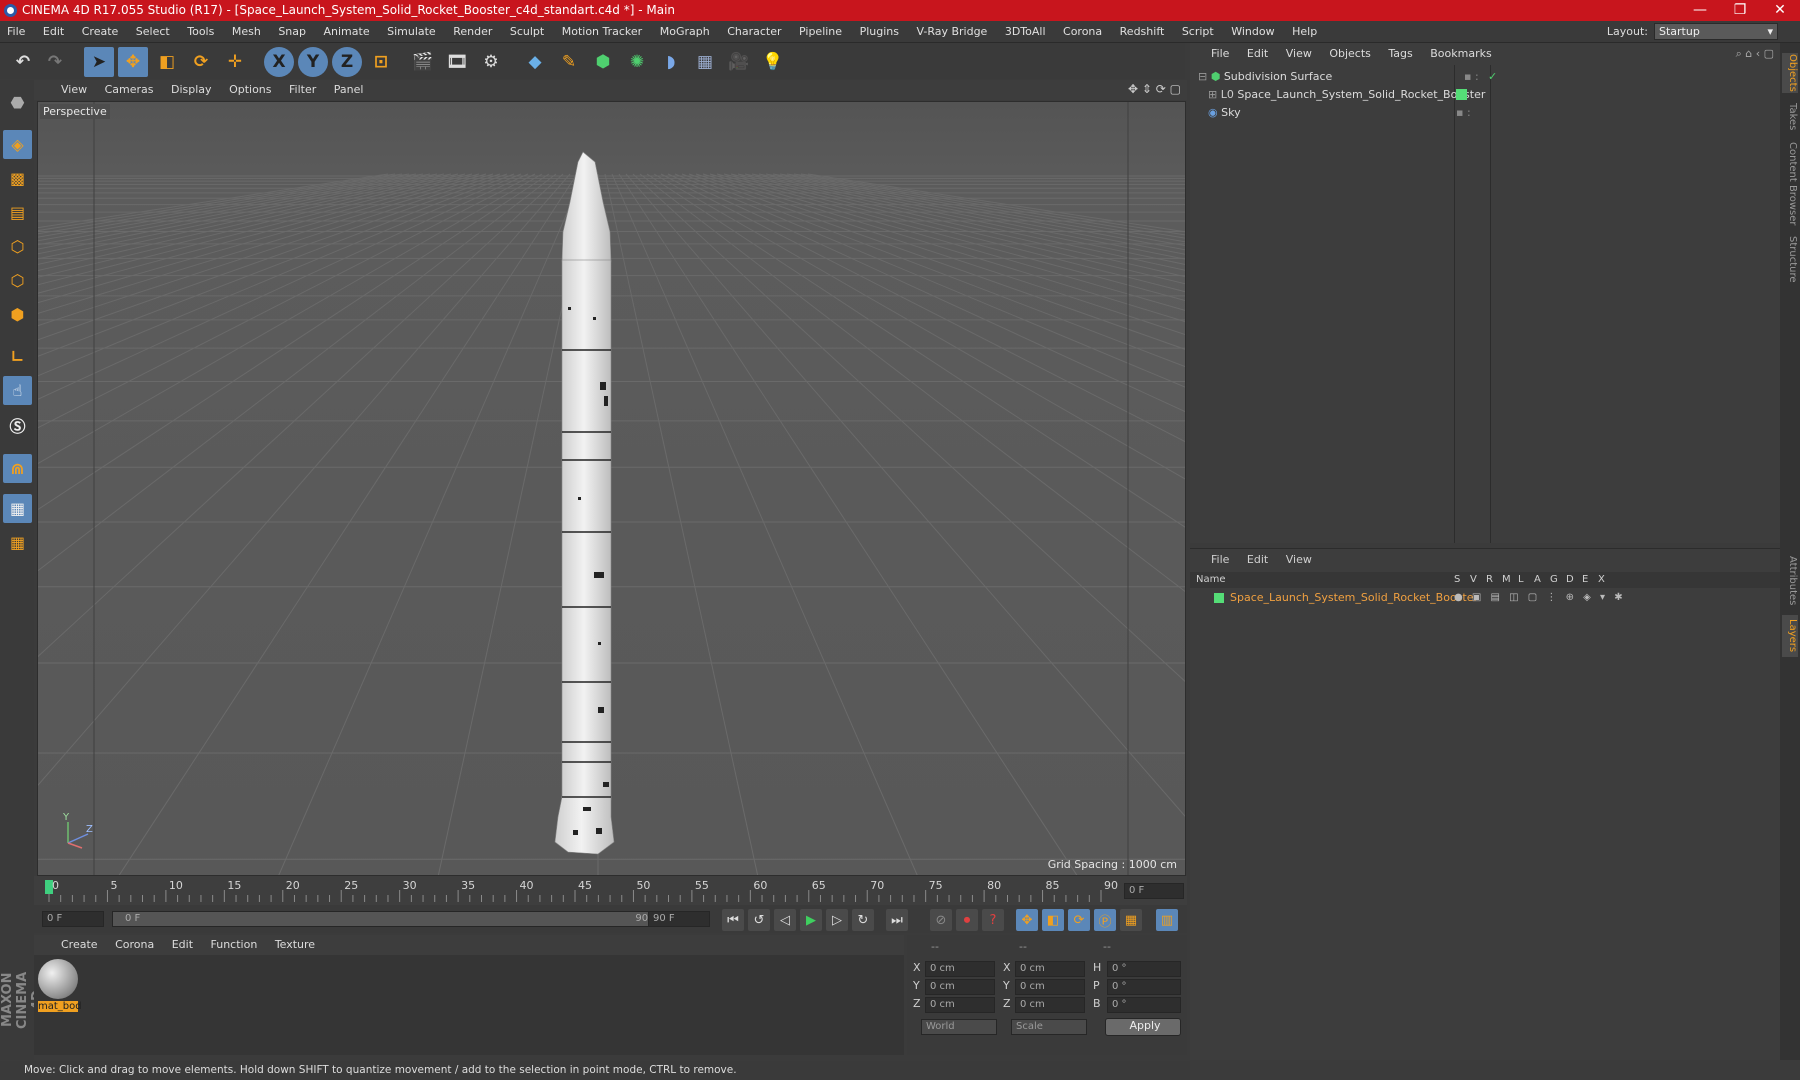 This screenshot has height=1080, width=1800. I want to click on edges-mode-icon: ⬡, so click(17, 280).